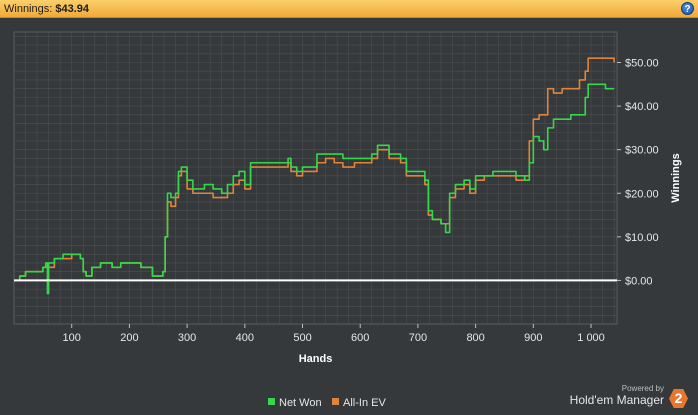  What do you see at coordinates (642, 107) in the screenshot?
I see `y-tick-label: $40.00` at bounding box center [642, 107].